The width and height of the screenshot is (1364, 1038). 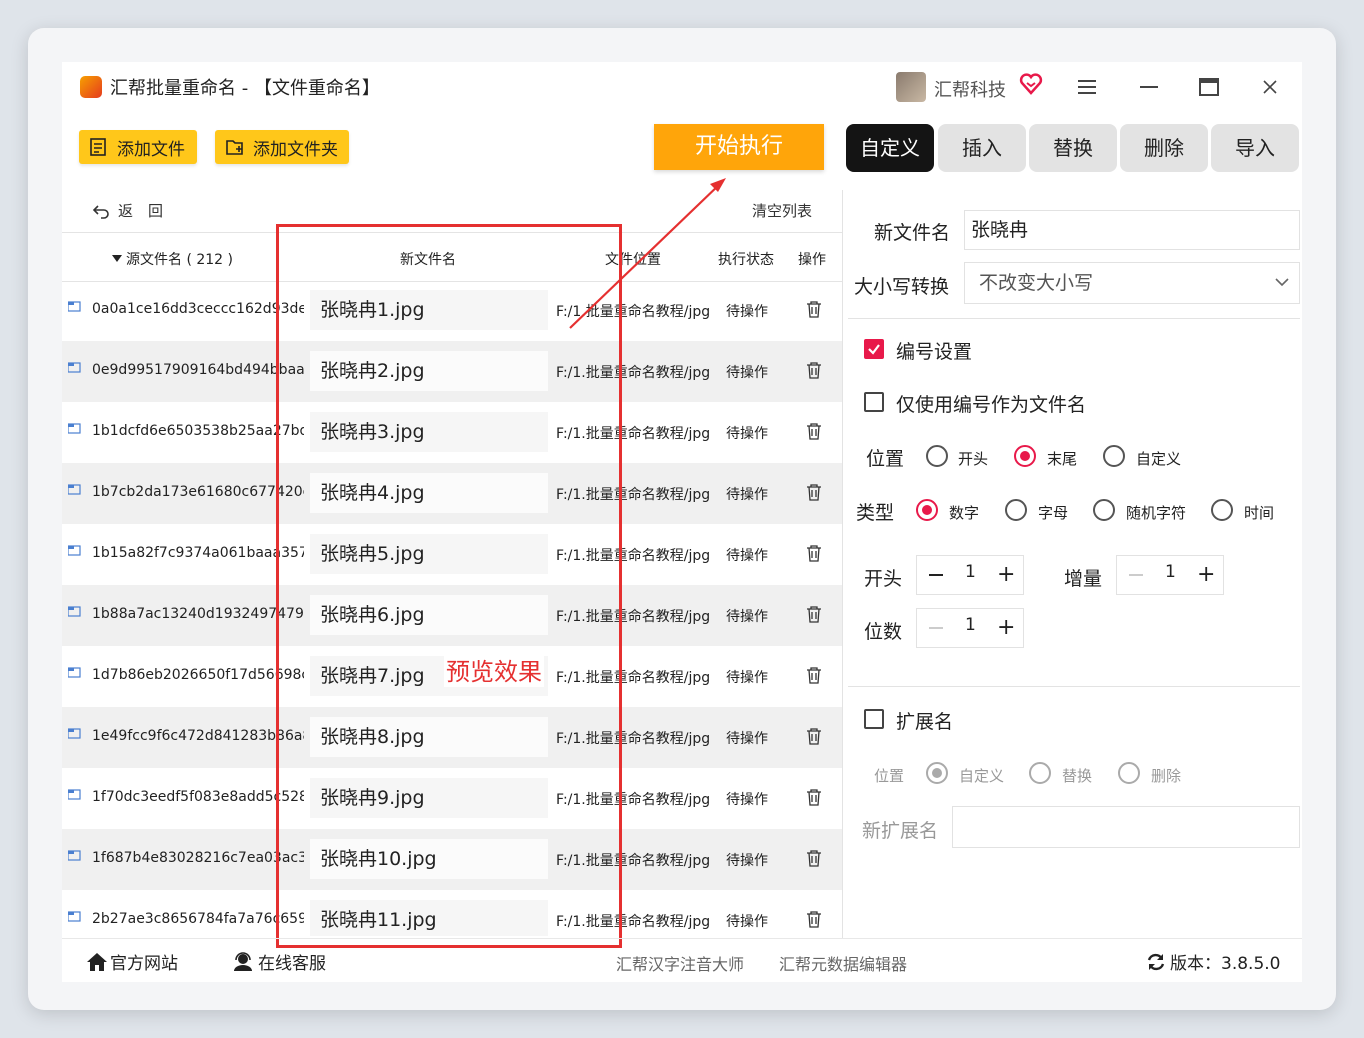 I want to click on ext-custom-radio, so click(x=937, y=773).